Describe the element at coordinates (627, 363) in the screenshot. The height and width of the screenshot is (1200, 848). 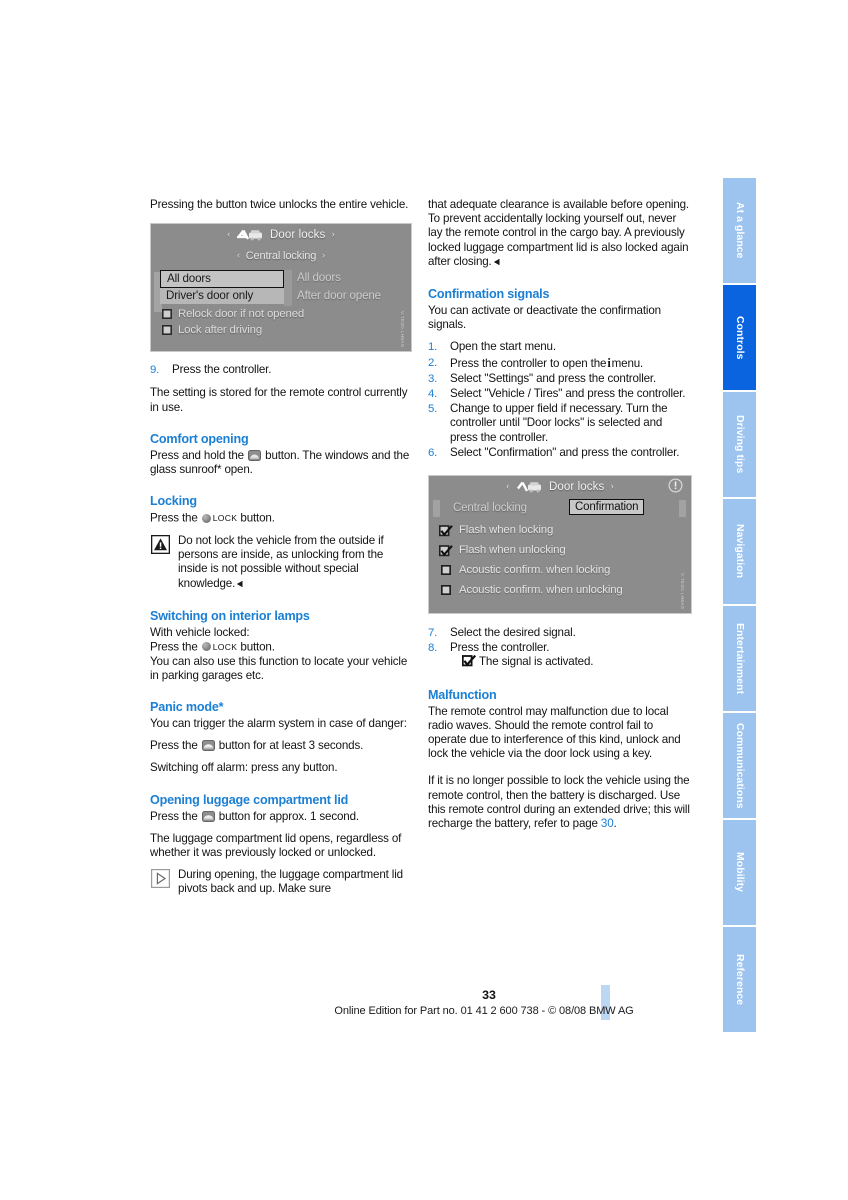
I see `step-2-text-after: menu.` at that location.